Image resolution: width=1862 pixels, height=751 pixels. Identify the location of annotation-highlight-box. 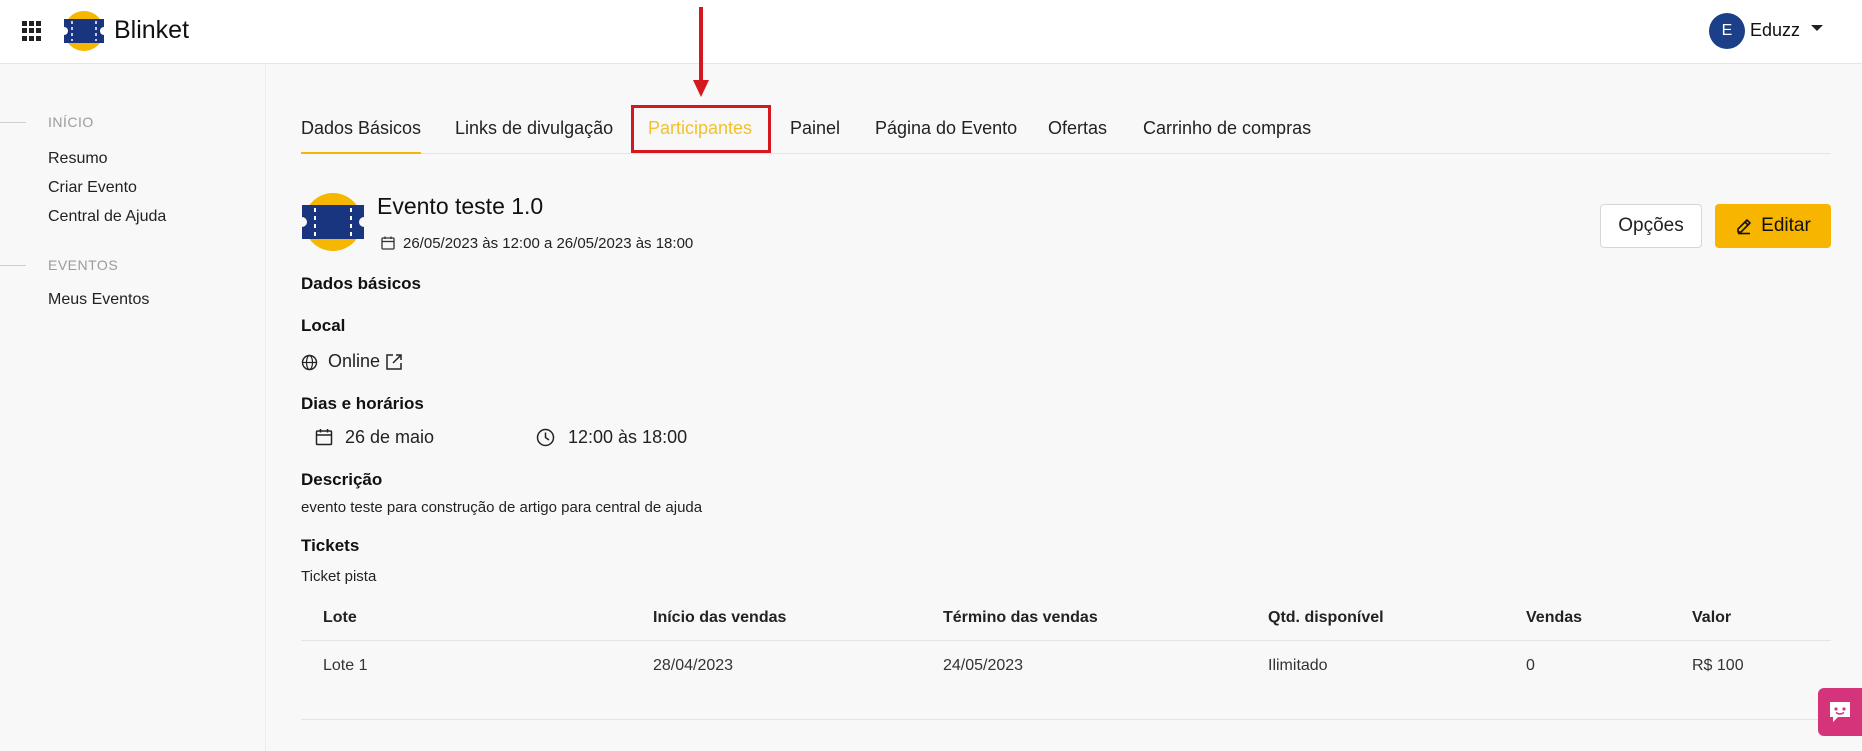
(701, 129).